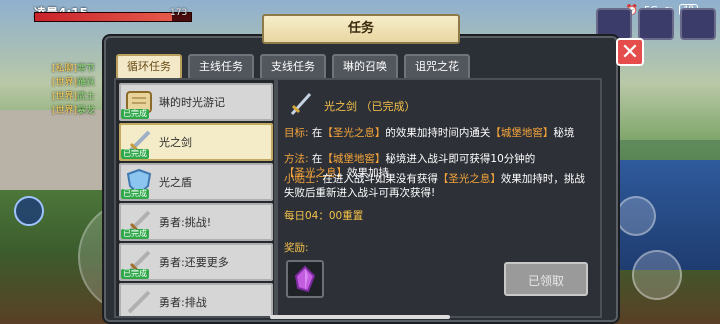 This screenshot has width=720, height=324. I want to click on tab-curse-flower: 诅咒之花, so click(437, 67).